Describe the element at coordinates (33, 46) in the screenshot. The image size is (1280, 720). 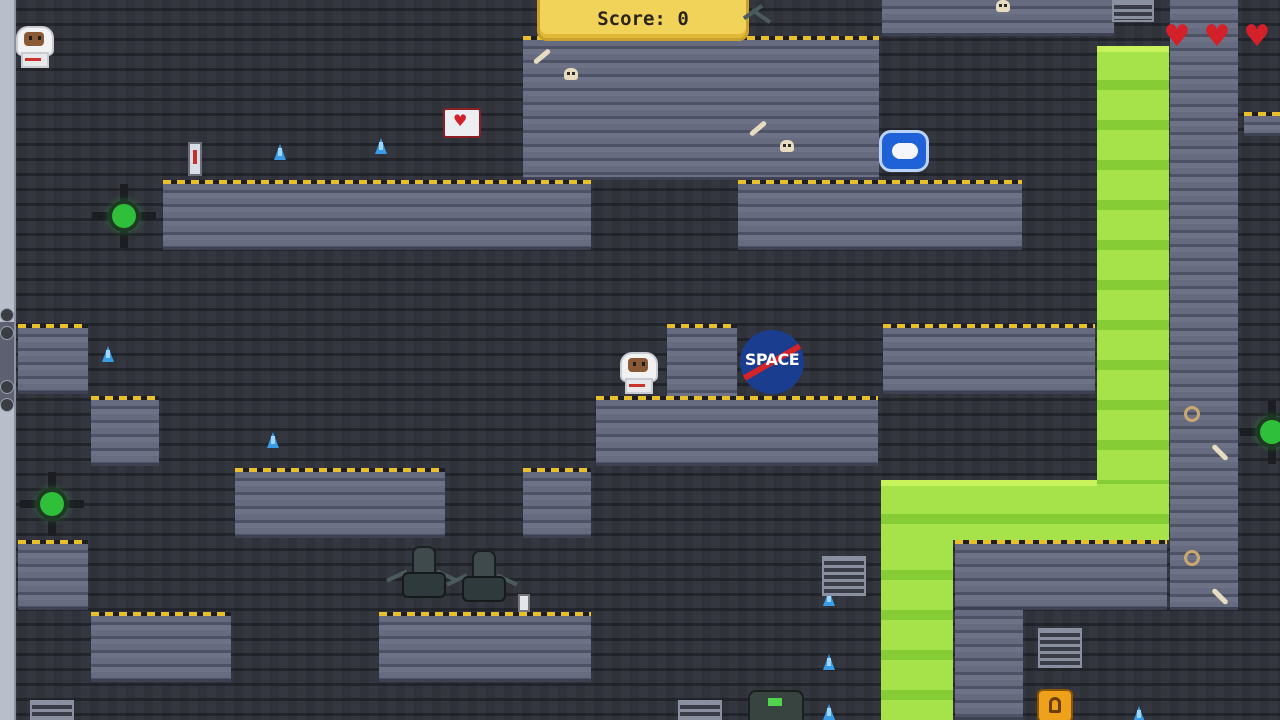
I see `astronaut-life-icon` at that location.